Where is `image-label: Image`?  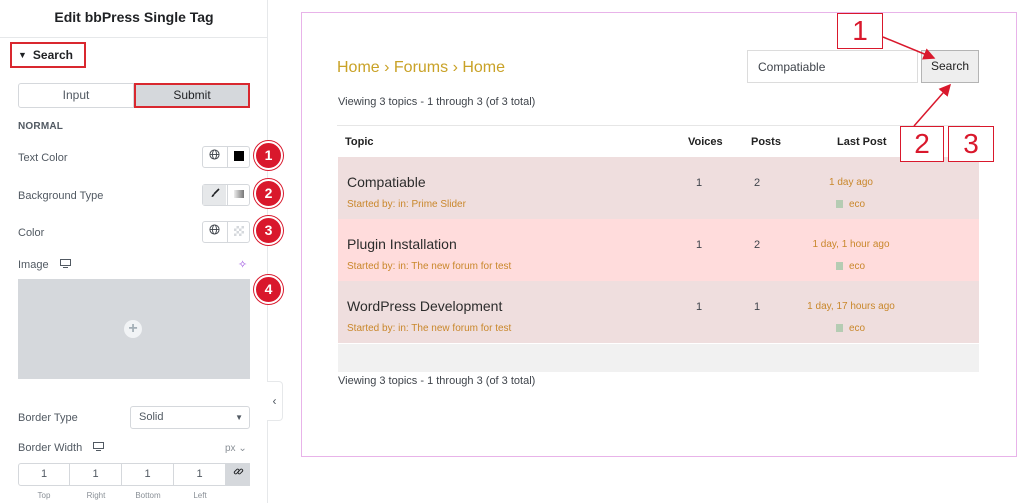 image-label: Image is located at coordinates (44, 265).